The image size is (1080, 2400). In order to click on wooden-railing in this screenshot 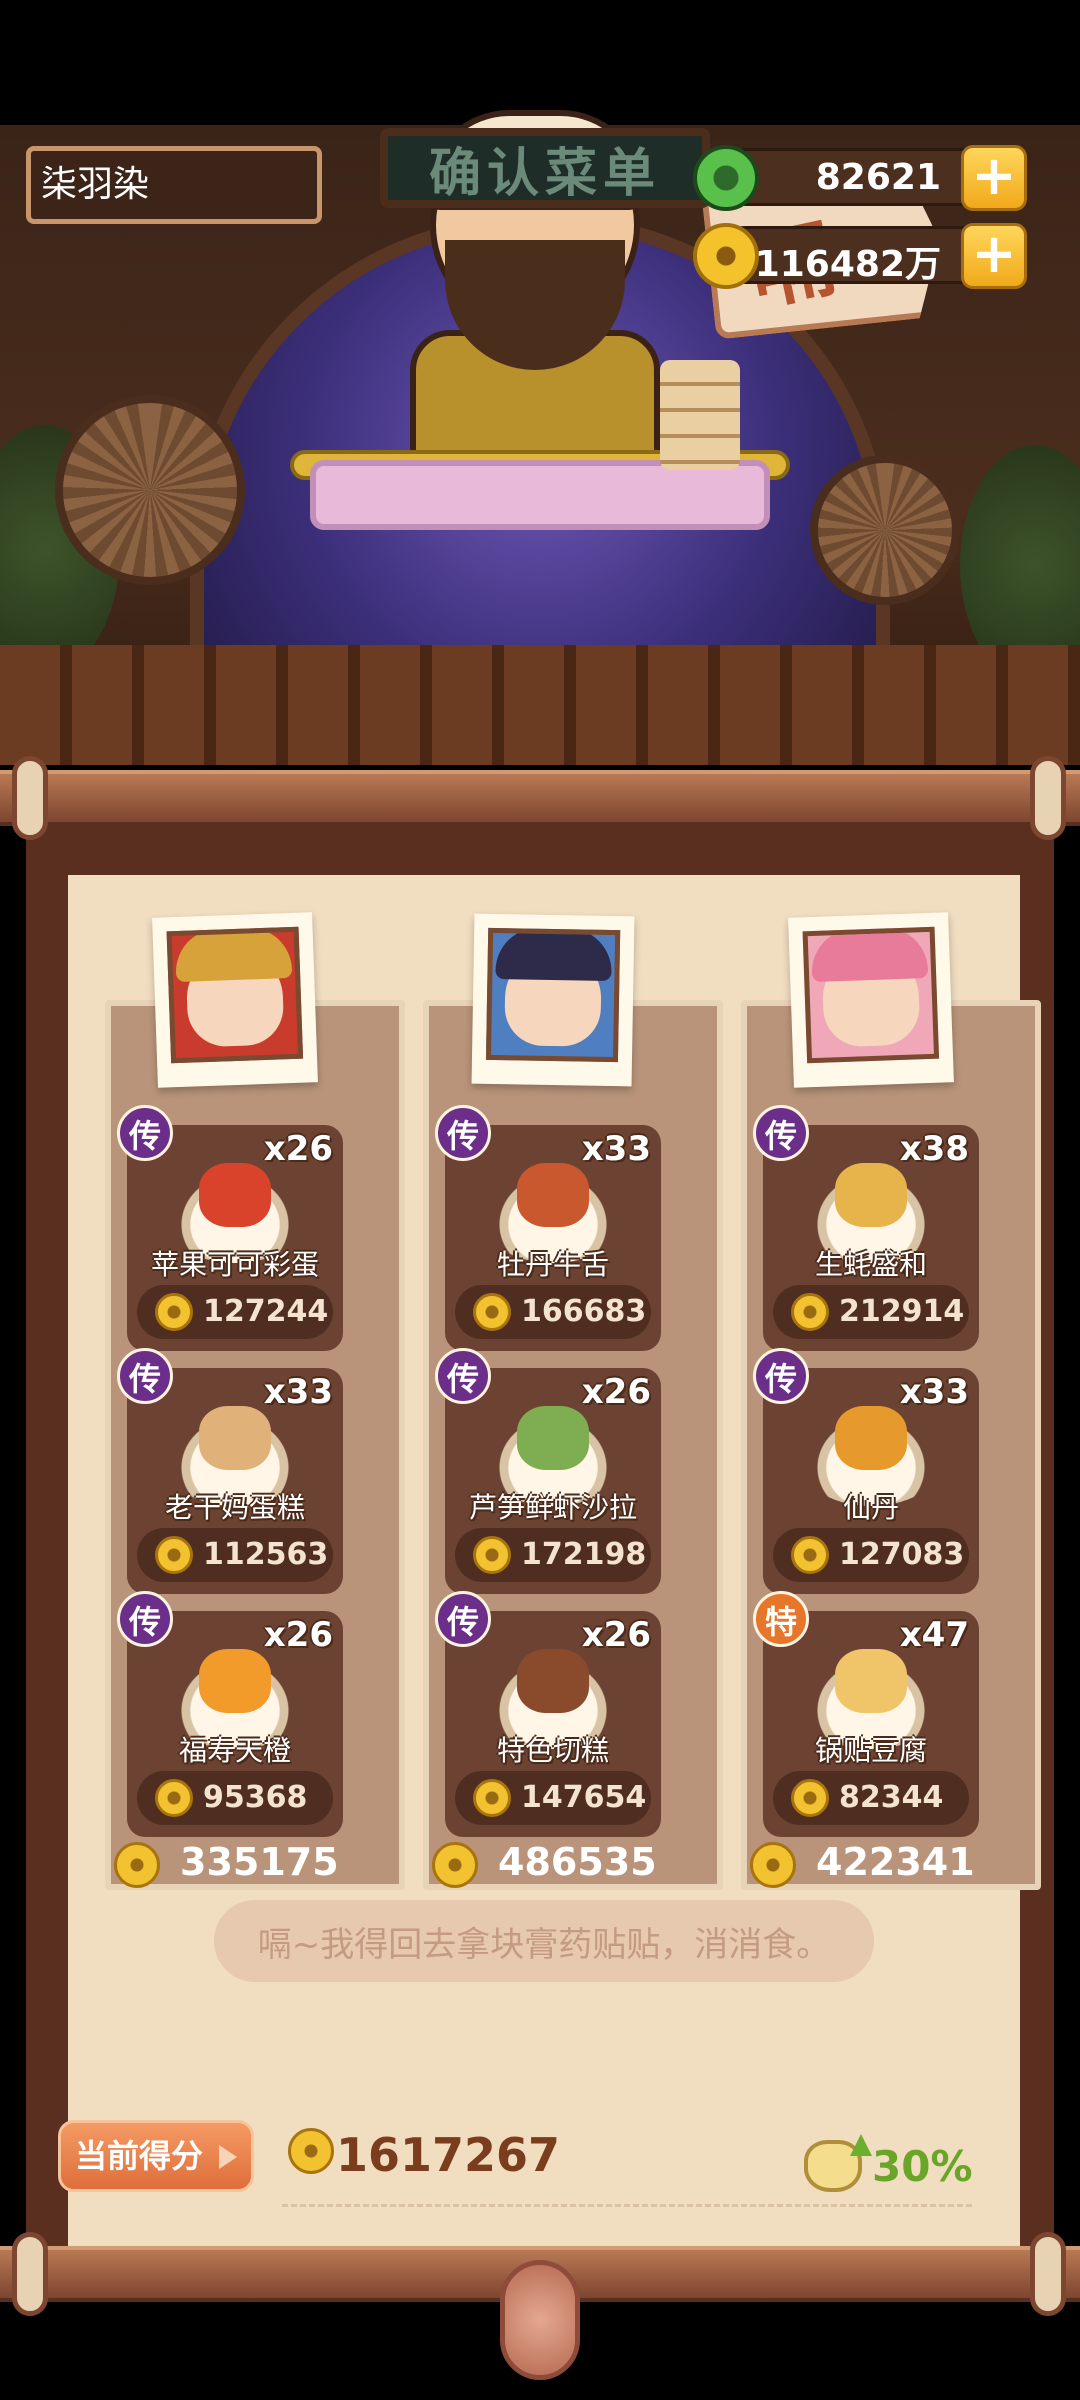, I will do `click(540, 705)`.